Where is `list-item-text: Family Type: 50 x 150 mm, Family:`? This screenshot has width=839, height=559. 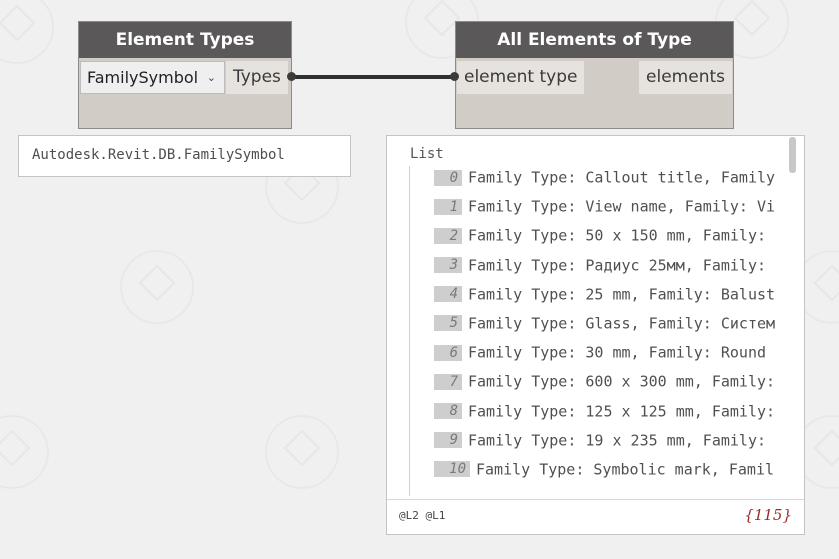
list-item-text: Family Type: 50 x 150 mm, Family: is located at coordinates (617, 235).